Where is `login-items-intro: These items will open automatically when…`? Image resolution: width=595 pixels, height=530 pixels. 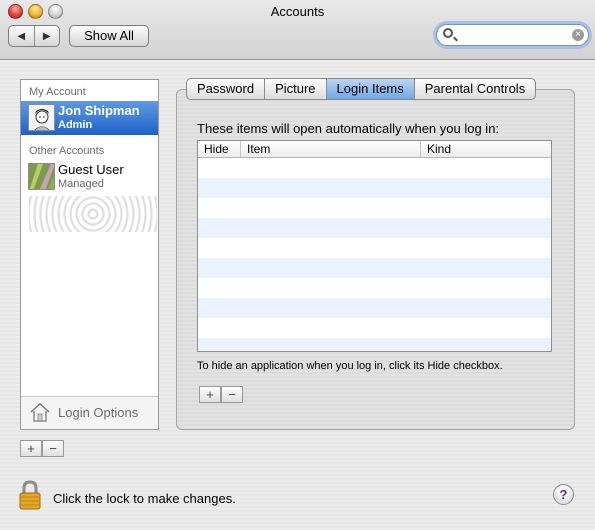 login-items-intro: These items will open automatically when… is located at coordinates (348, 128).